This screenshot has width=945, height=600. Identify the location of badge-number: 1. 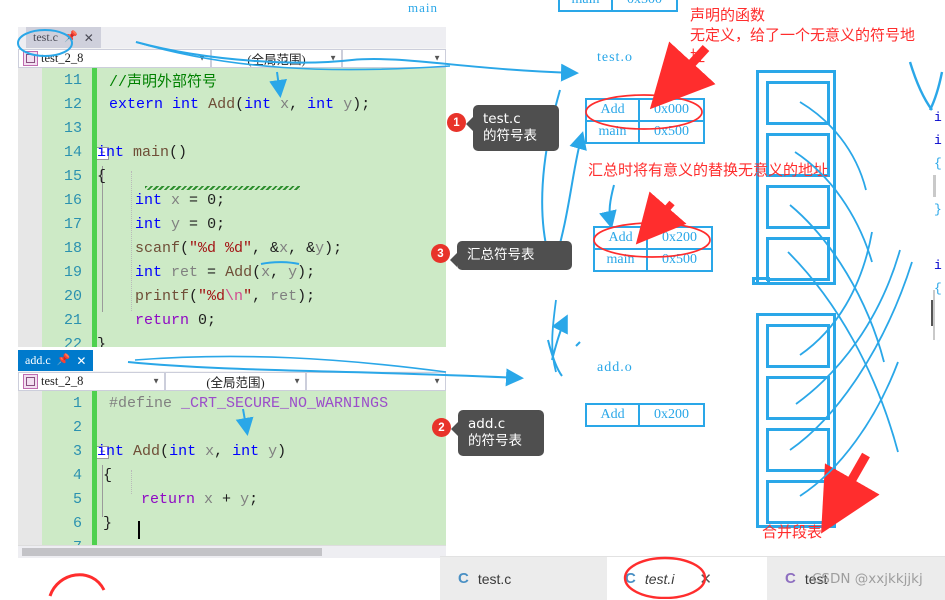
(456, 122).